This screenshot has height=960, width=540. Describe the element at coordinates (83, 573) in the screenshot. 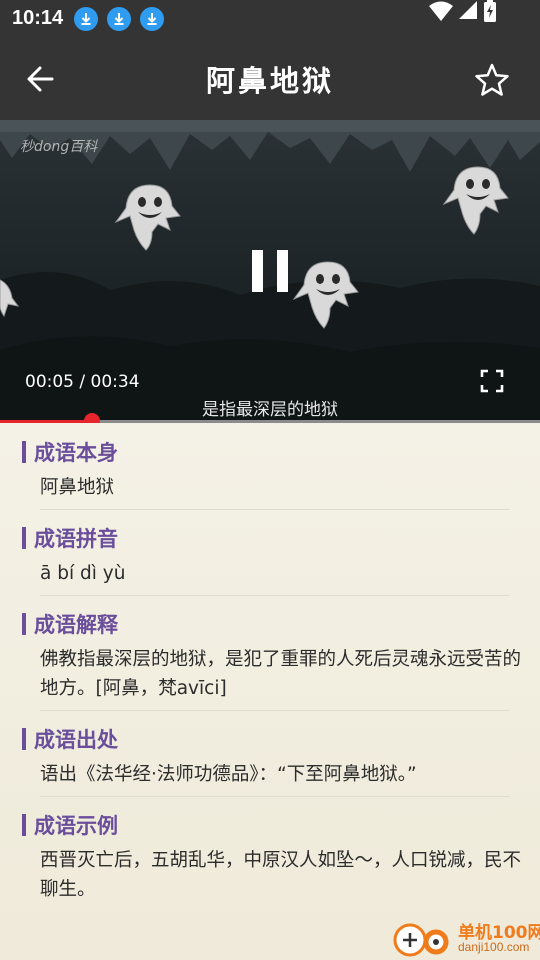

I see `section-body: ā bí dì yù` at that location.